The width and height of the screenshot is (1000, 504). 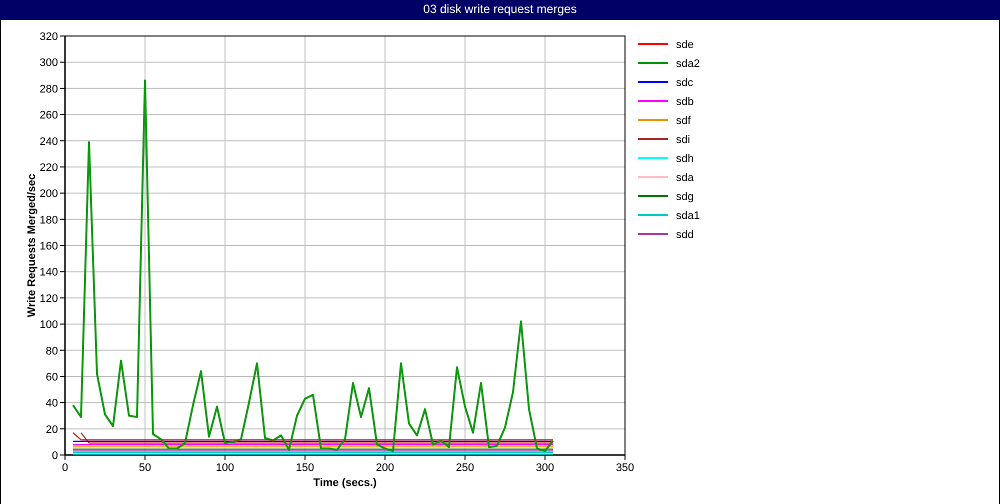 I want to click on tick-label: 250, so click(x=465, y=468).